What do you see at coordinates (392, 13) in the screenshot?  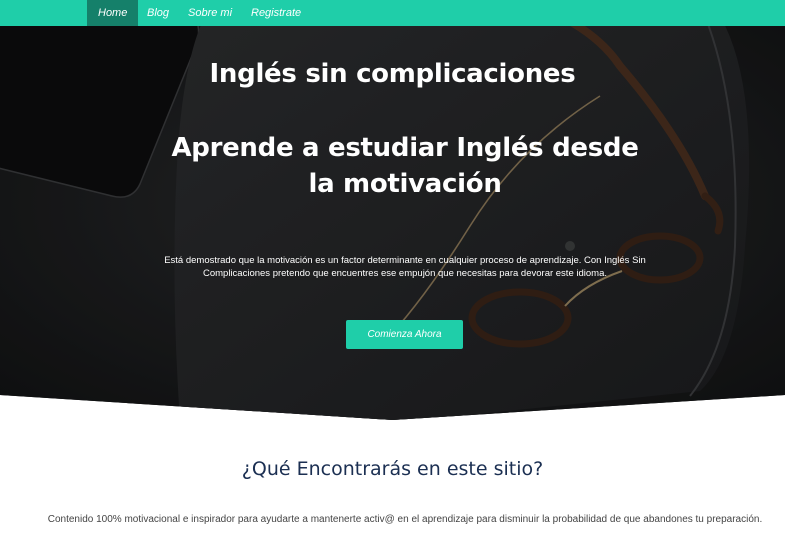 I see `navbar: Home Blog Sobre mi Registrate` at bounding box center [392, 13].